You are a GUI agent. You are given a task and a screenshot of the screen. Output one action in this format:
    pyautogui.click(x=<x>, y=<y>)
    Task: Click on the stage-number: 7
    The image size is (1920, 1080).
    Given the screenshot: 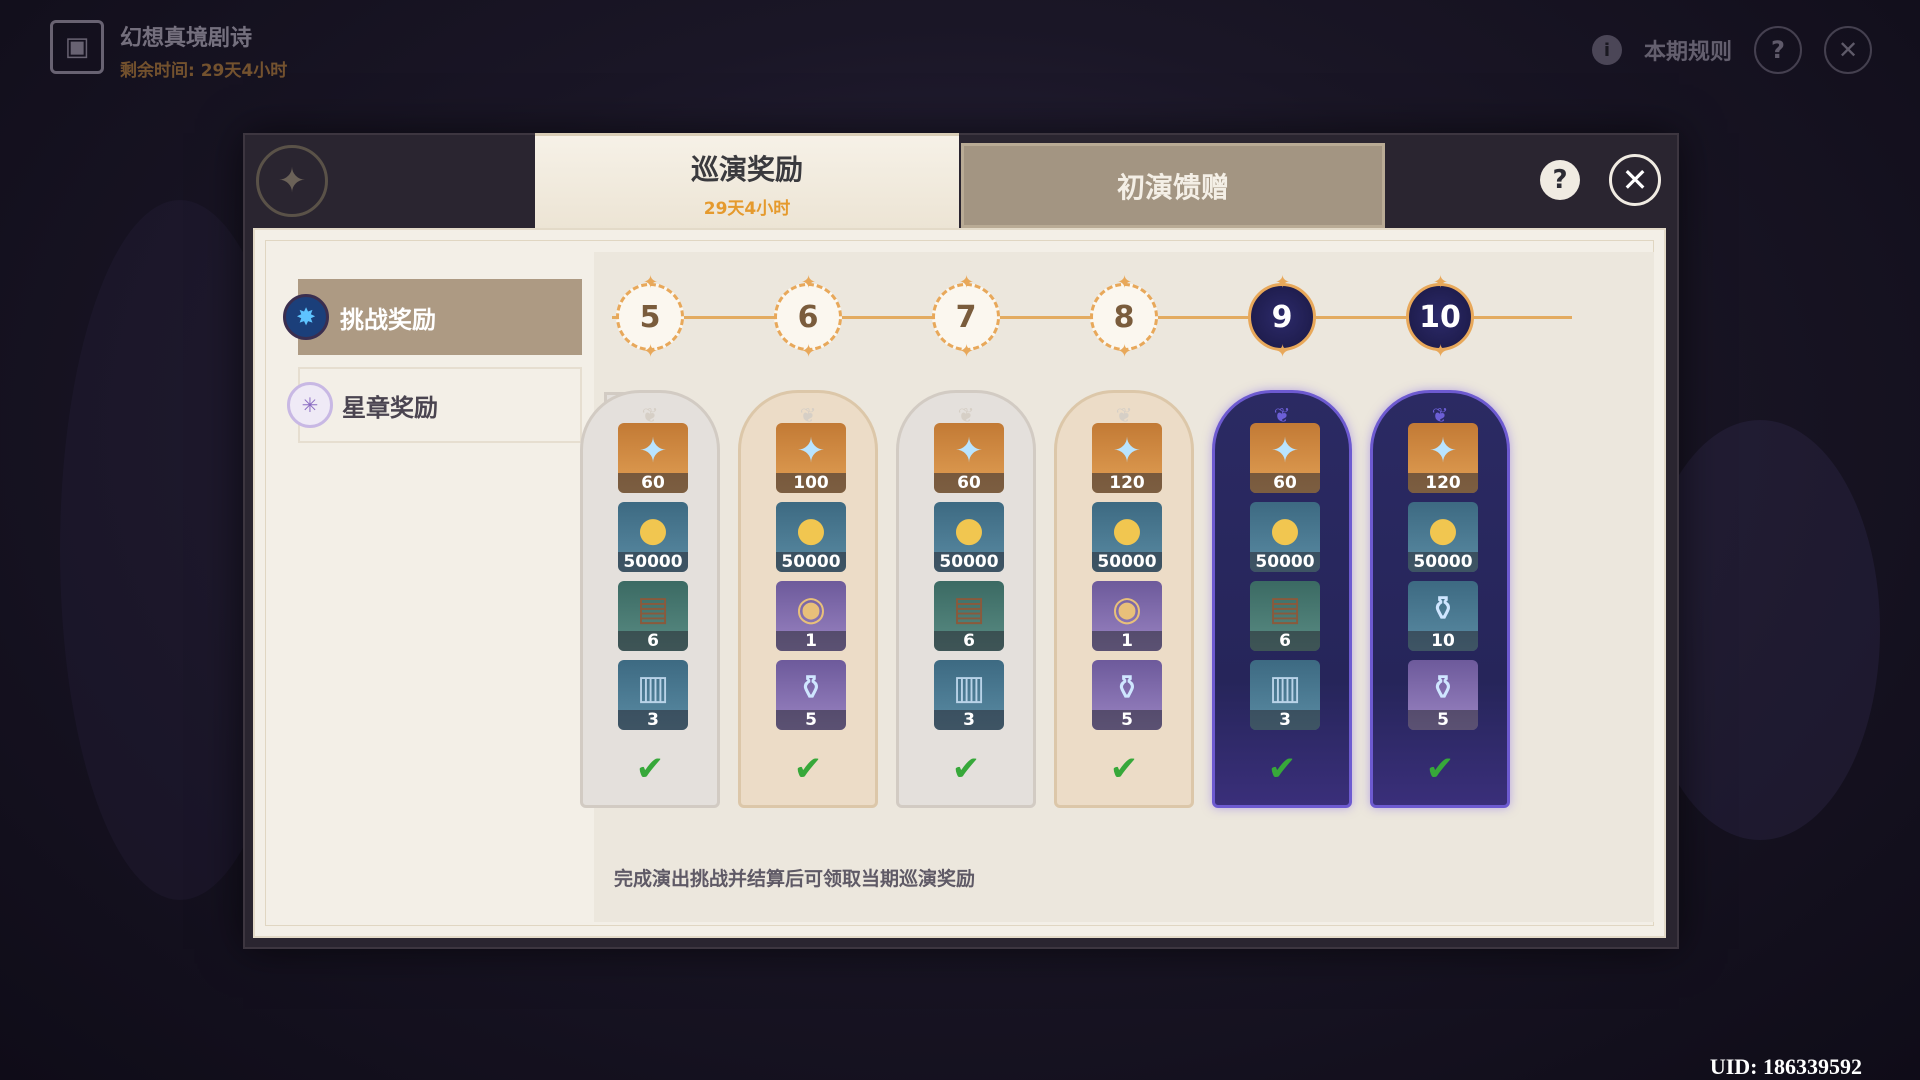 What is the action you would take?
    pyautogui.click(x=966, y=317)
    